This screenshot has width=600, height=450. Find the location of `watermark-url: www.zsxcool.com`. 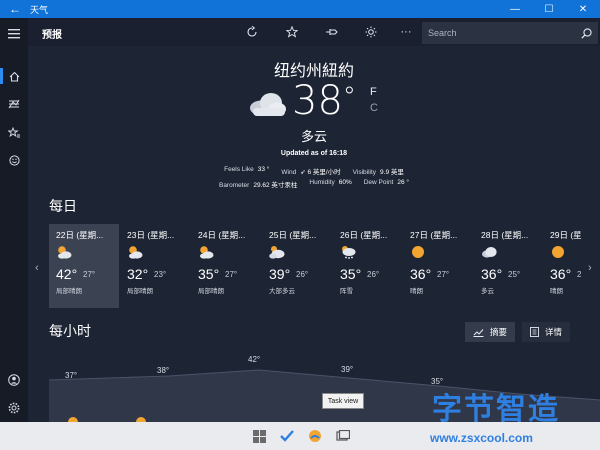

watermark-url: www.zsxcool.com is located at coordinates (481, 438).